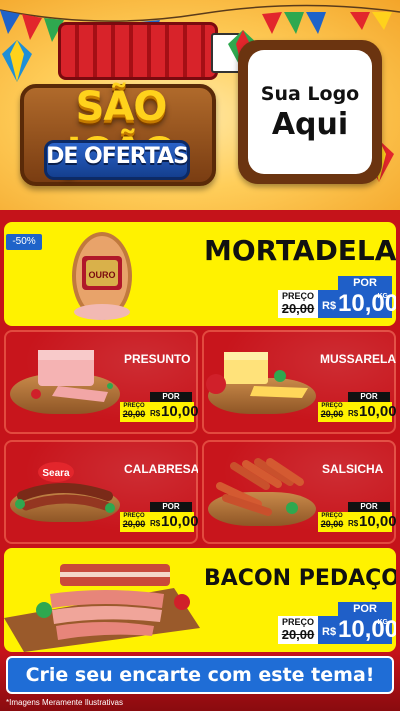 The image size is (400, 711). I want to click on product-name: BACON PEDAÇO, so click(300, 578).